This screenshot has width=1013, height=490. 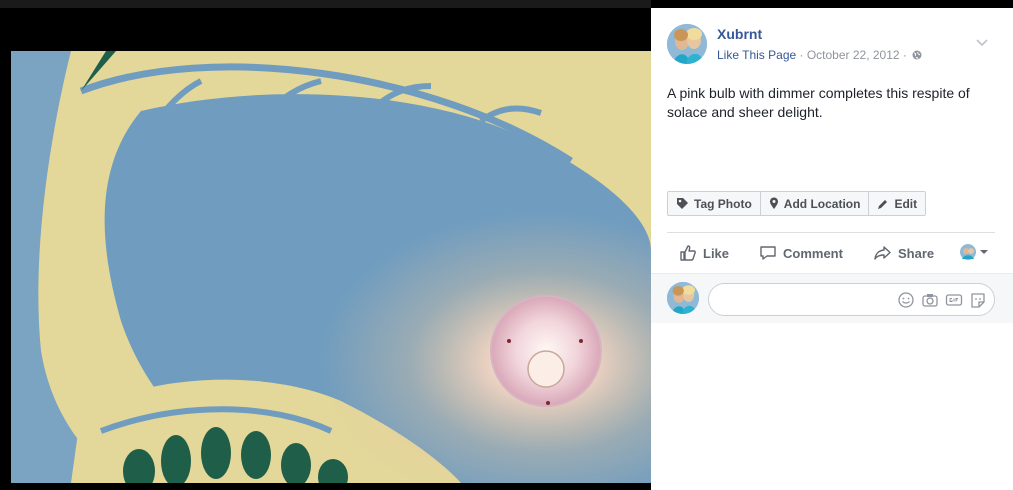 I want to click on like-page-link: Like This Page, so click(x=756, y=55).